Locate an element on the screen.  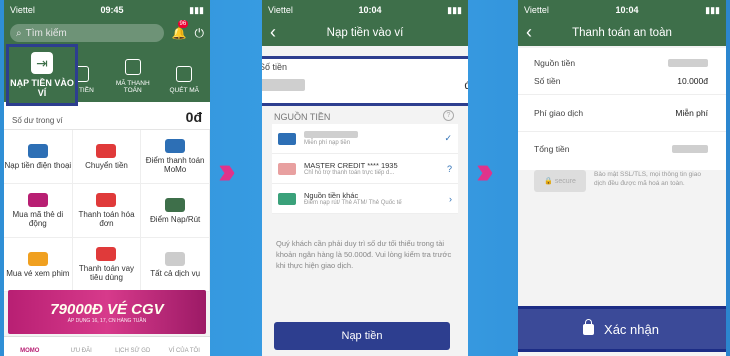
source-name: MASTER CREDIT **** 1935 is located at coordinates (351, 165).